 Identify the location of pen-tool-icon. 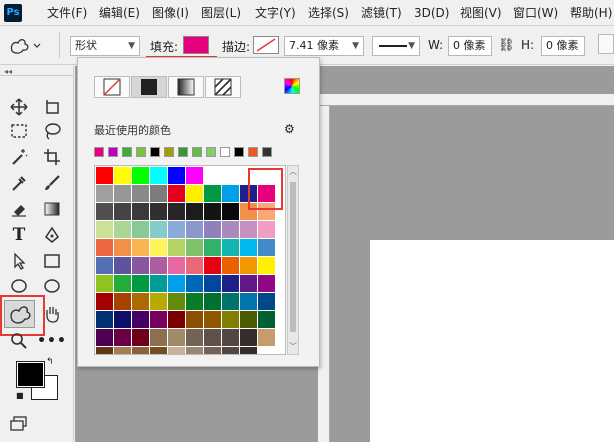
(52, 235).